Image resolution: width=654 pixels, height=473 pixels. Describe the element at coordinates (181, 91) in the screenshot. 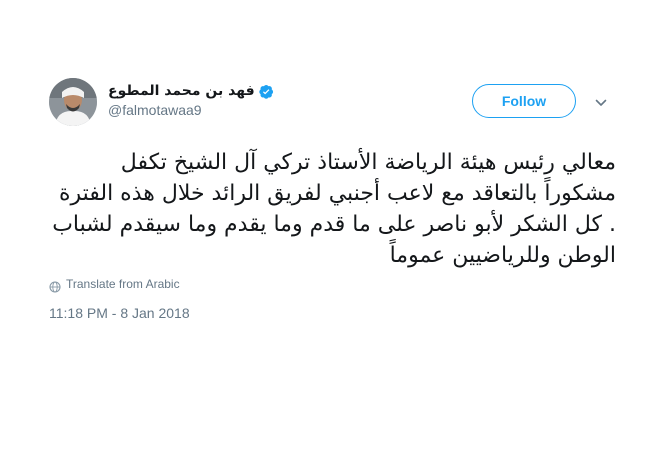

I see `author-display-name: فهد بن محمد المطوع` at that location.